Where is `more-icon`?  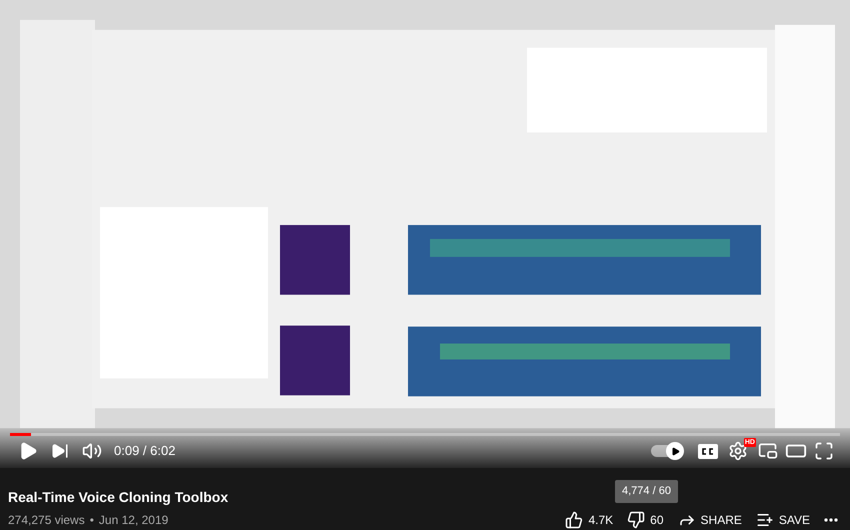 more-icon is located at coordinates (831, 520).